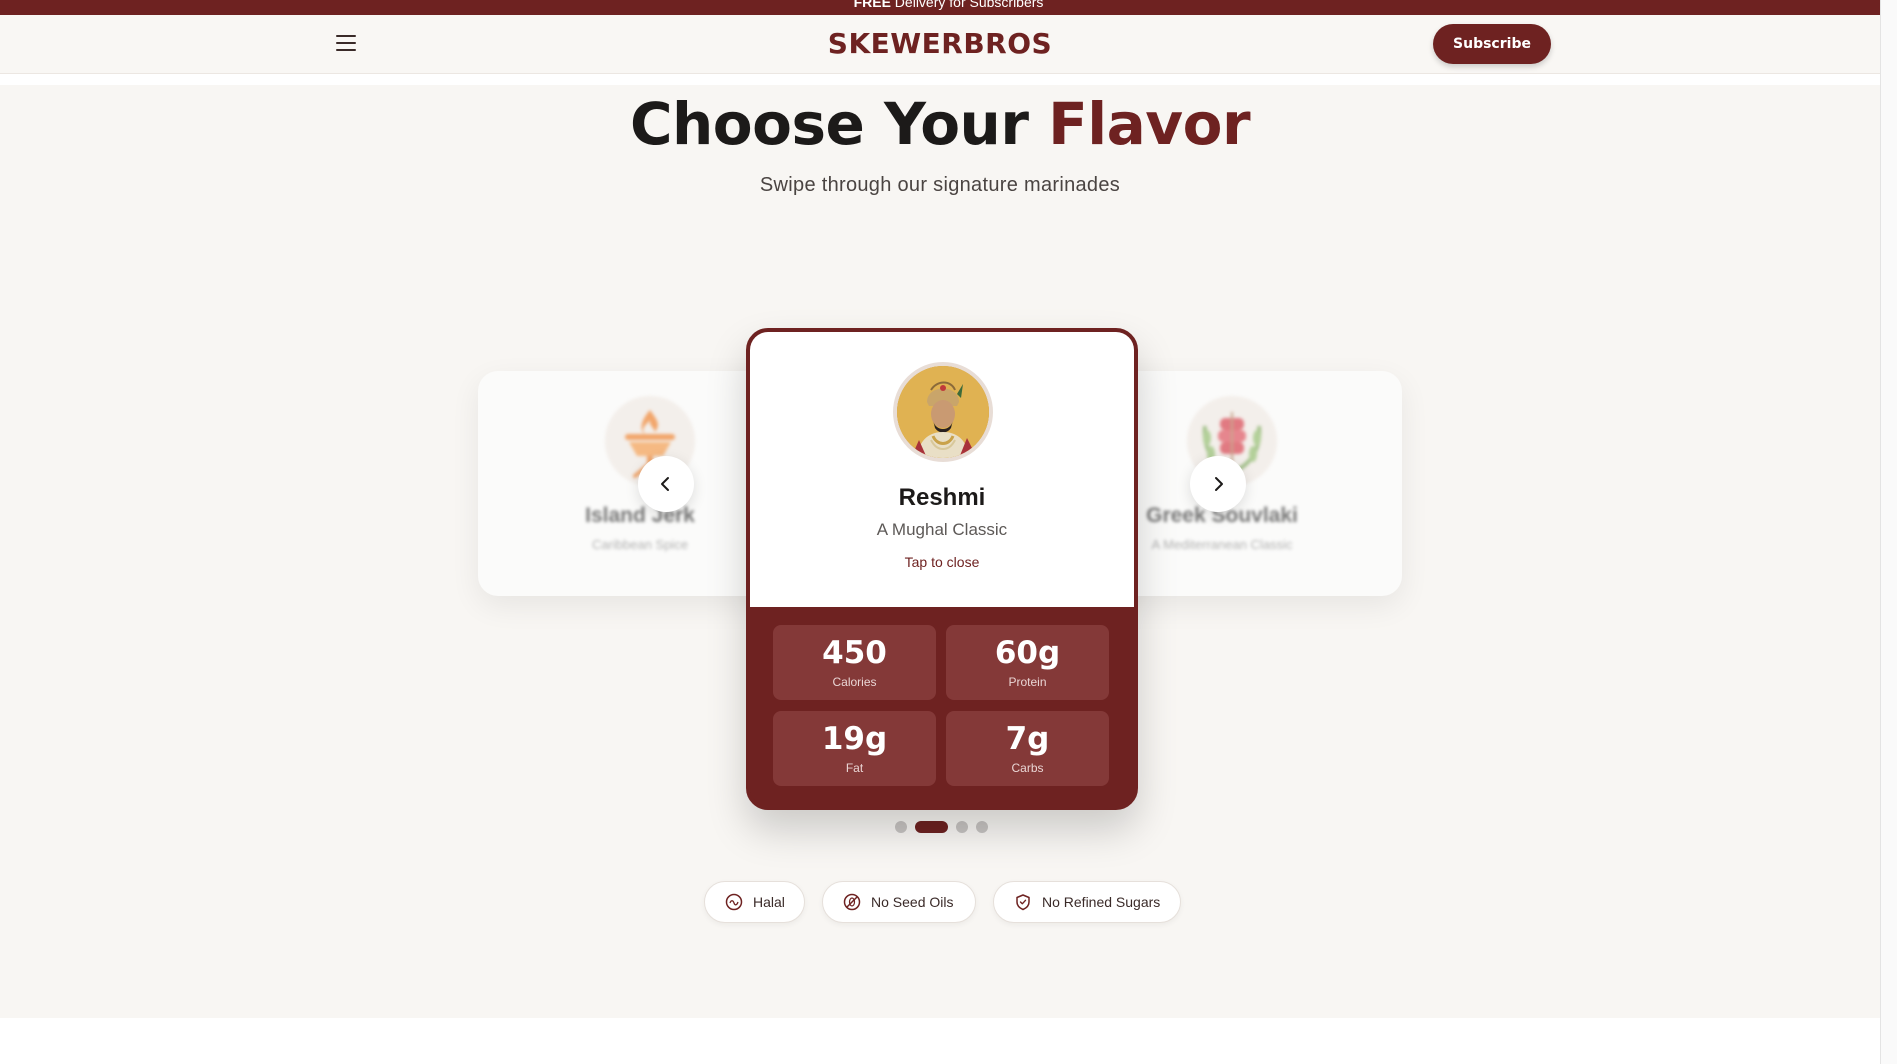 The image size is (1897, 1064). Describe the element at coordinates (854, 768) in the screenshot. I see `stat-label: Fat` at that location.